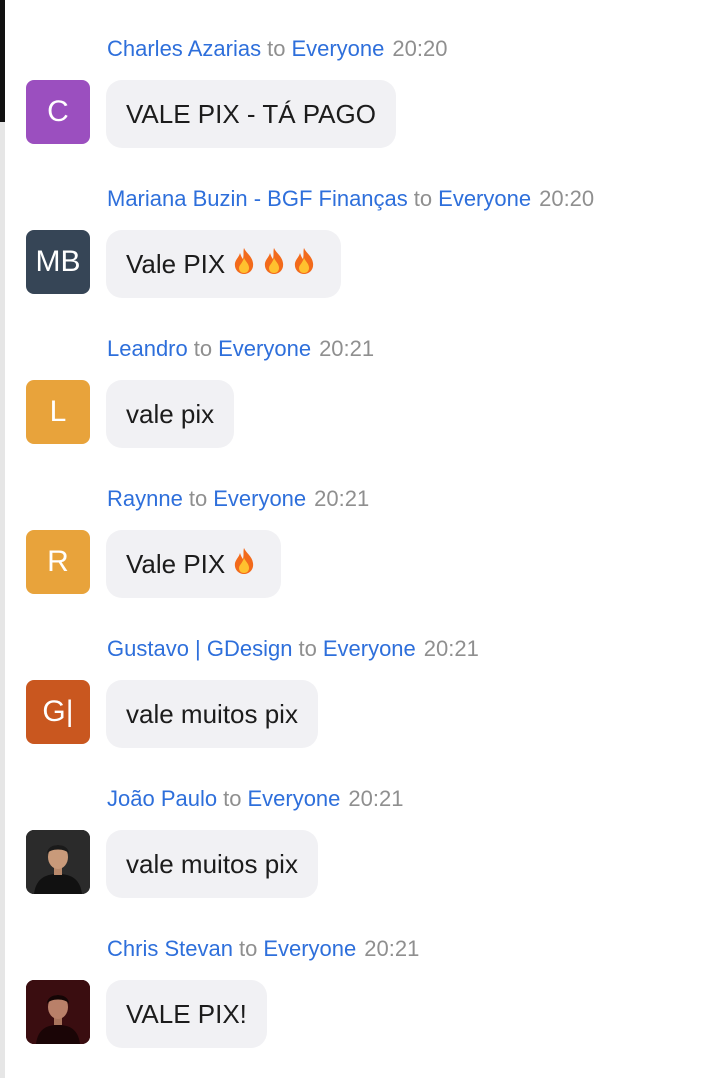  Describe the element at coordinates (145, 498) in the screenshot. I see `sender-name: Raynne` at that location.